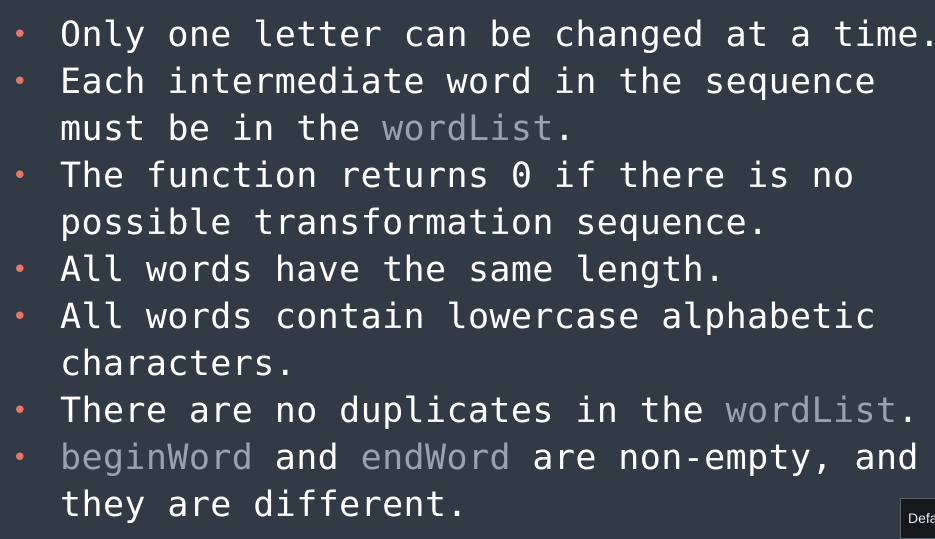 The image size is (935, 539). I want to click on bullet-line: There are no duplicates in the wordList., so click(497, 411).